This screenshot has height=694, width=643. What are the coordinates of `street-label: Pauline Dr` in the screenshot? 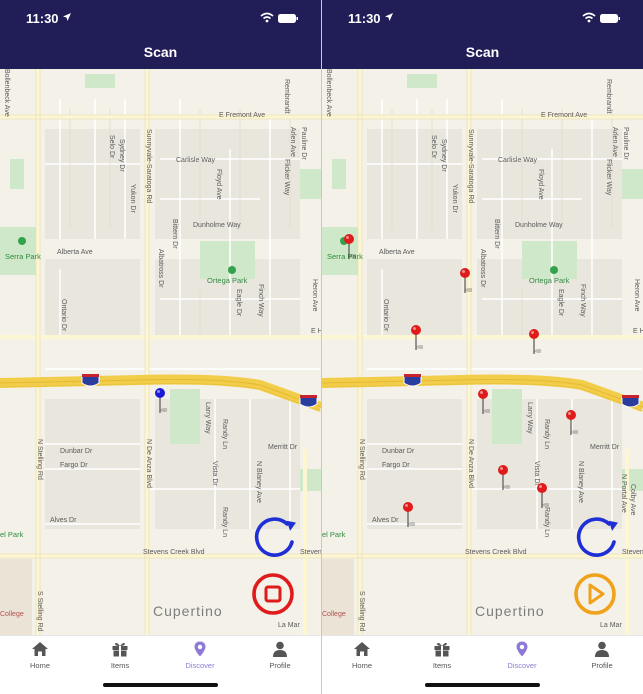 It's located at (303, 143).